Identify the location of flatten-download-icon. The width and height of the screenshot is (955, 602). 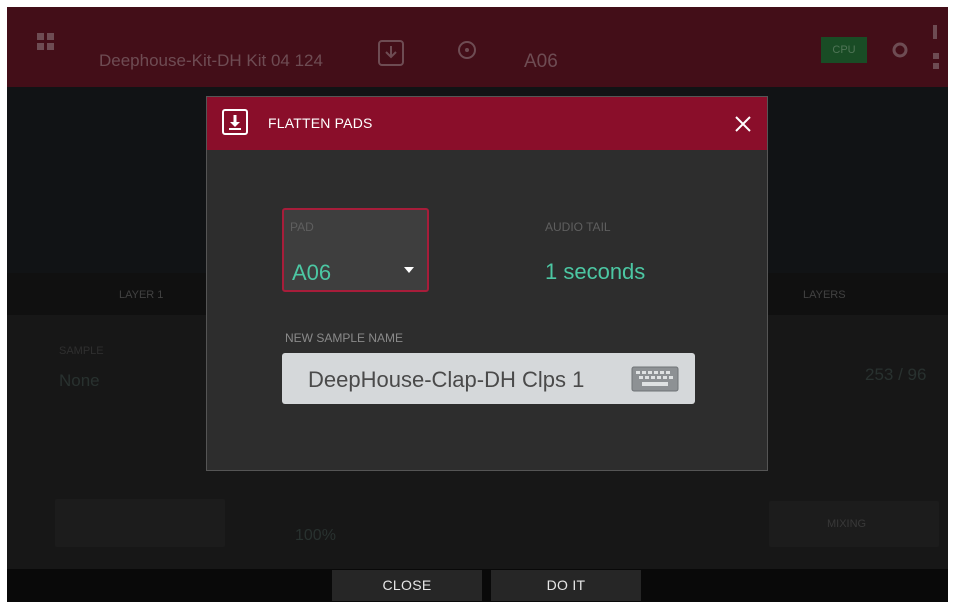
(235, 122).